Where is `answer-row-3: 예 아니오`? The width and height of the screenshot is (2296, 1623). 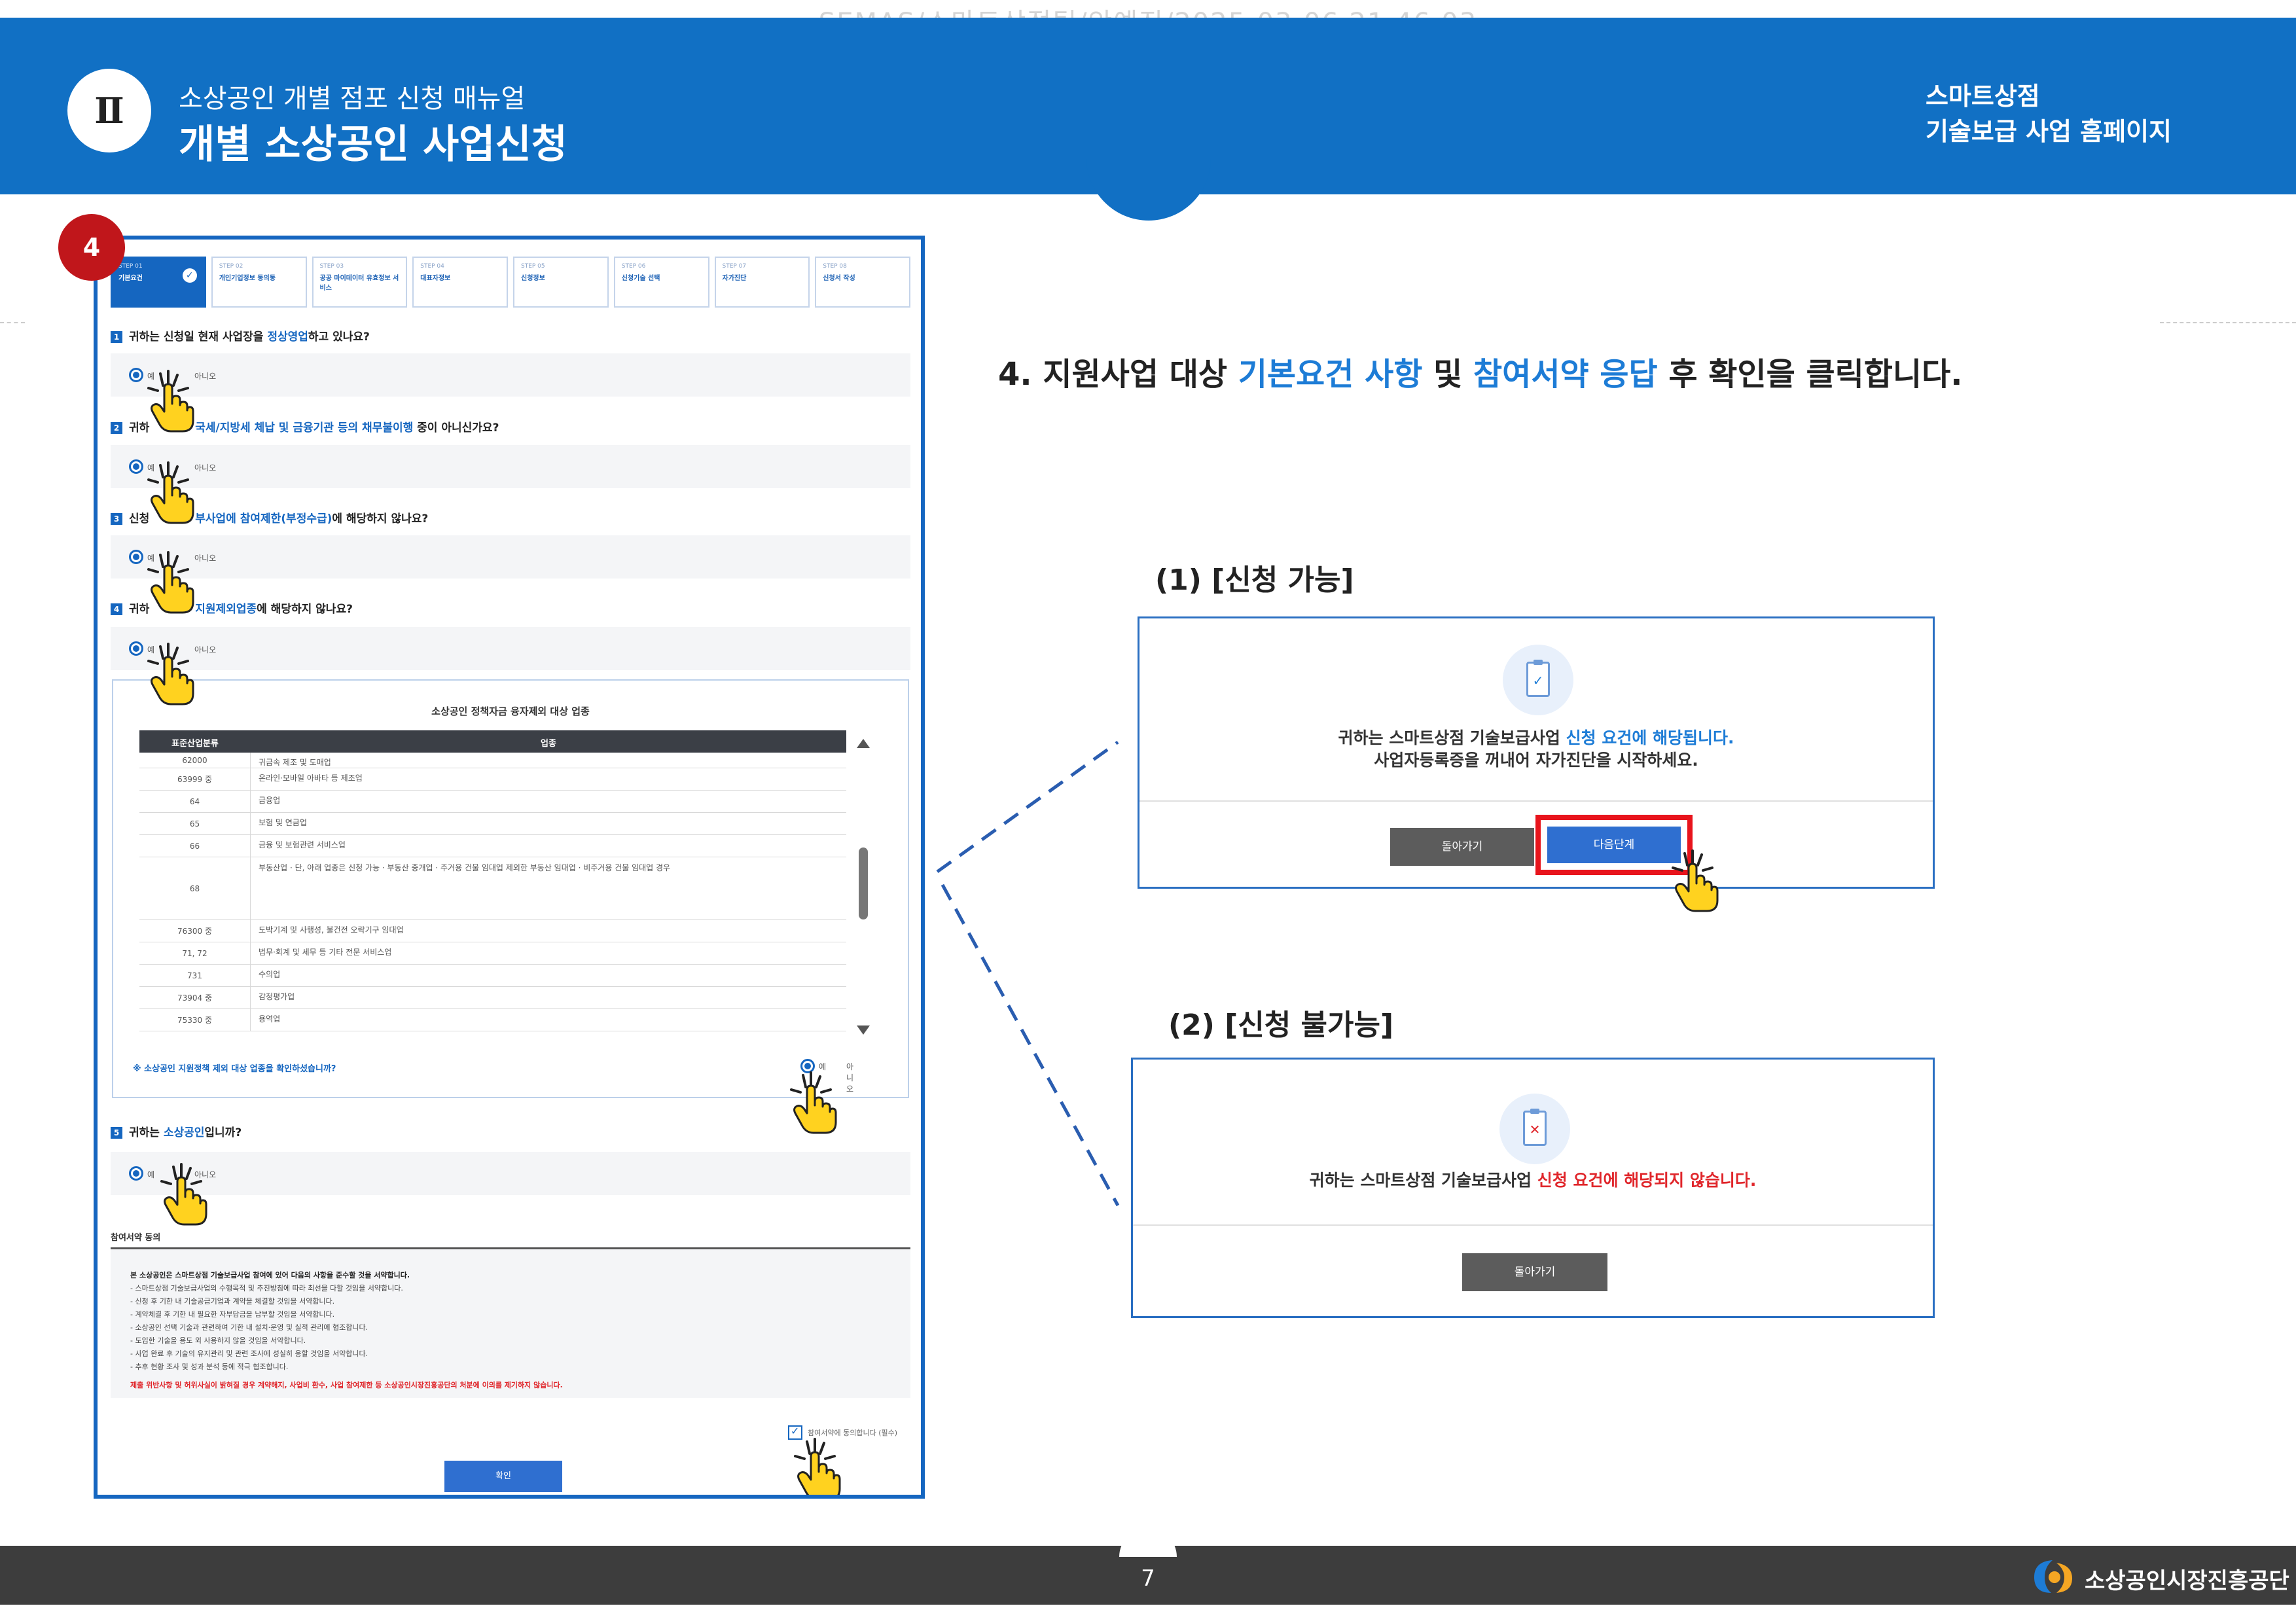
answer-row-3: 예 아니오 is located at coordinates (510, 557).